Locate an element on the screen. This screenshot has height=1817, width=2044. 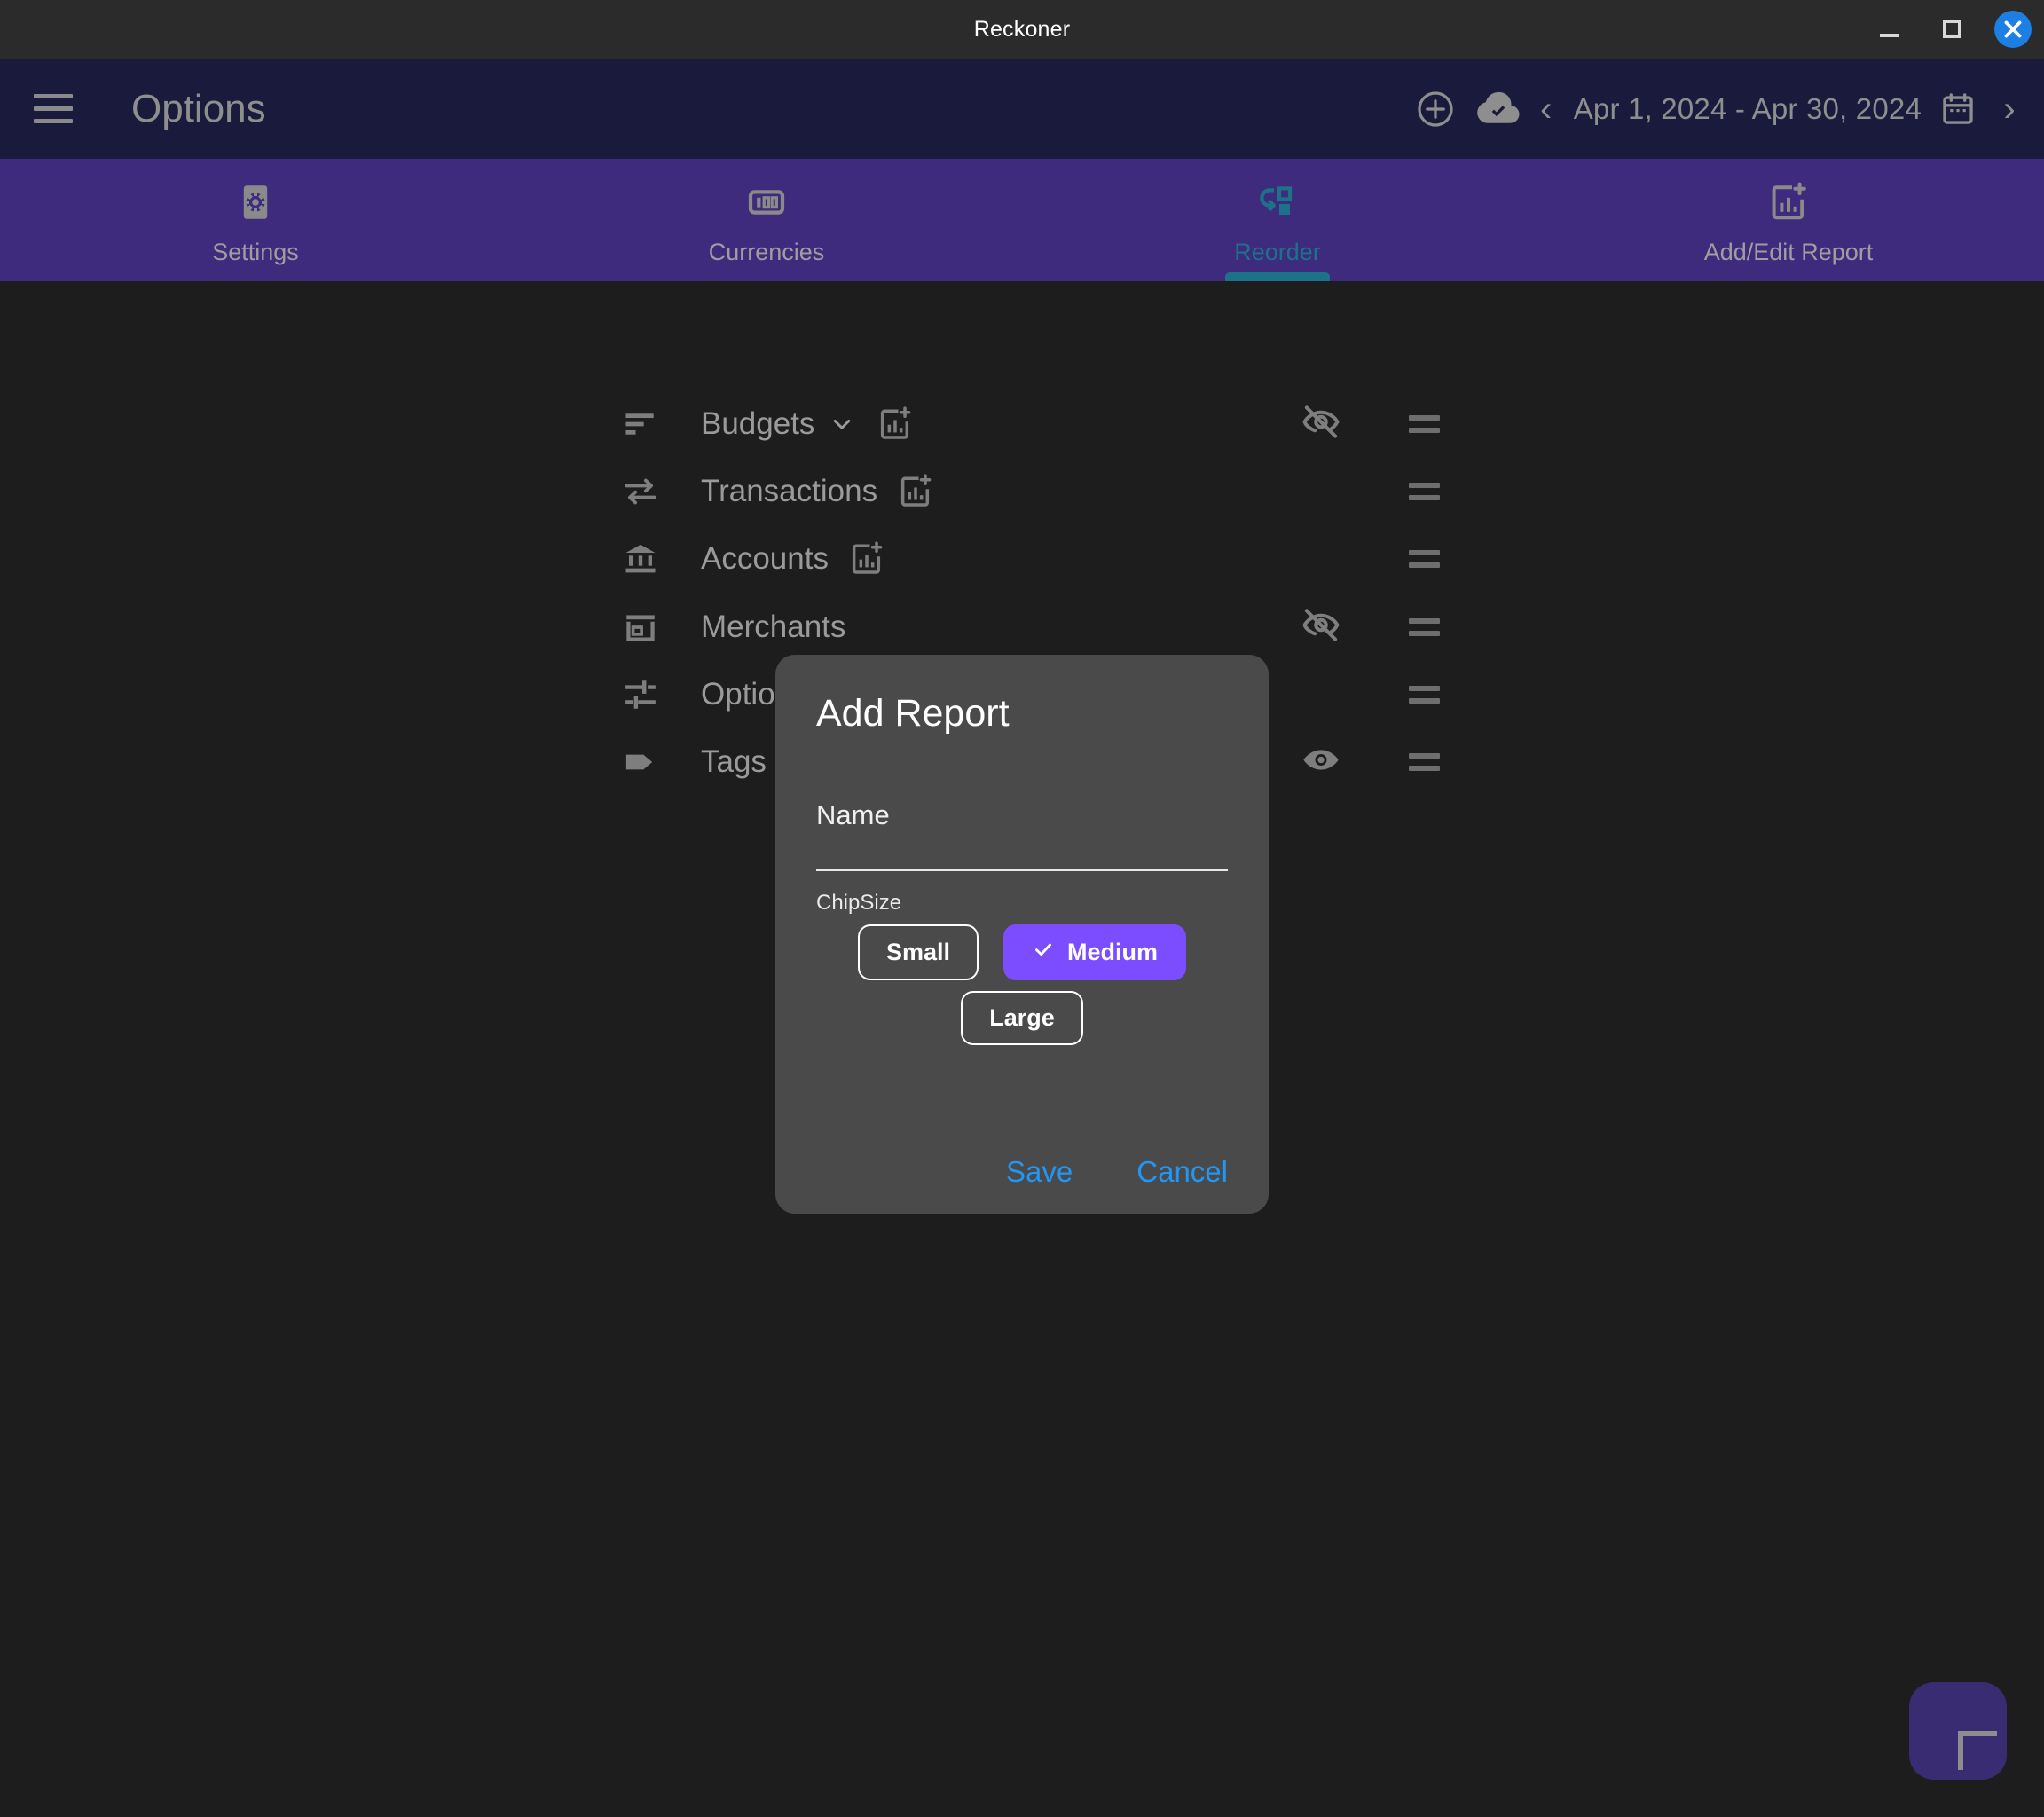
chip-large: Large is located at coordinates (1022, 1018).